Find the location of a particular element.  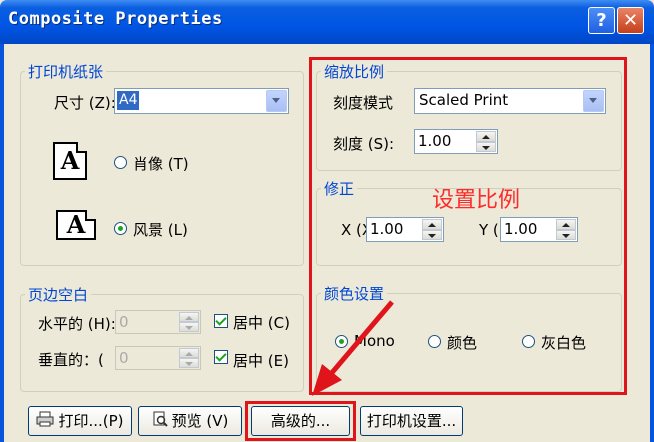

annotation-arrow is located at coordinates (353, 348).